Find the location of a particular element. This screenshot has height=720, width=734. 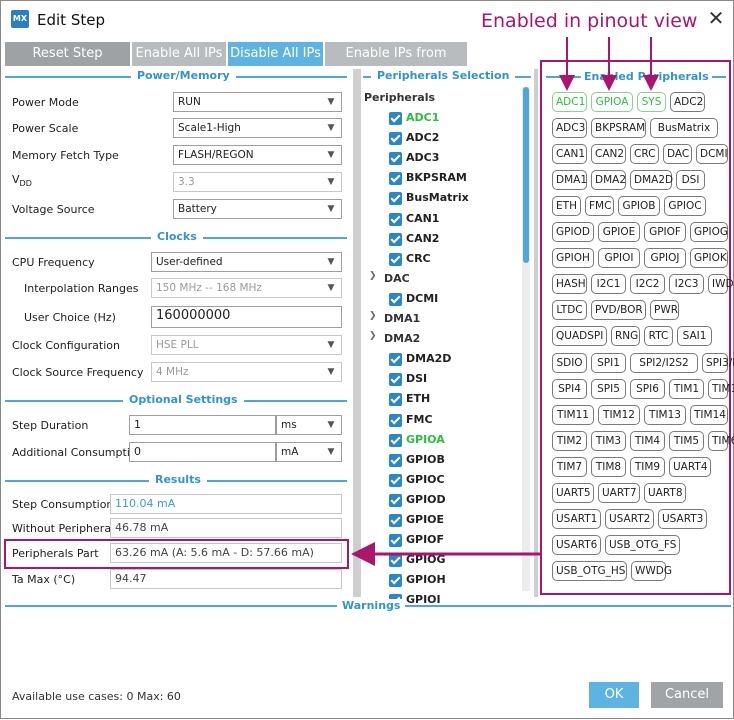

peripheral-chip-i2c1: I2C1 is located at coordinates (608, 284).